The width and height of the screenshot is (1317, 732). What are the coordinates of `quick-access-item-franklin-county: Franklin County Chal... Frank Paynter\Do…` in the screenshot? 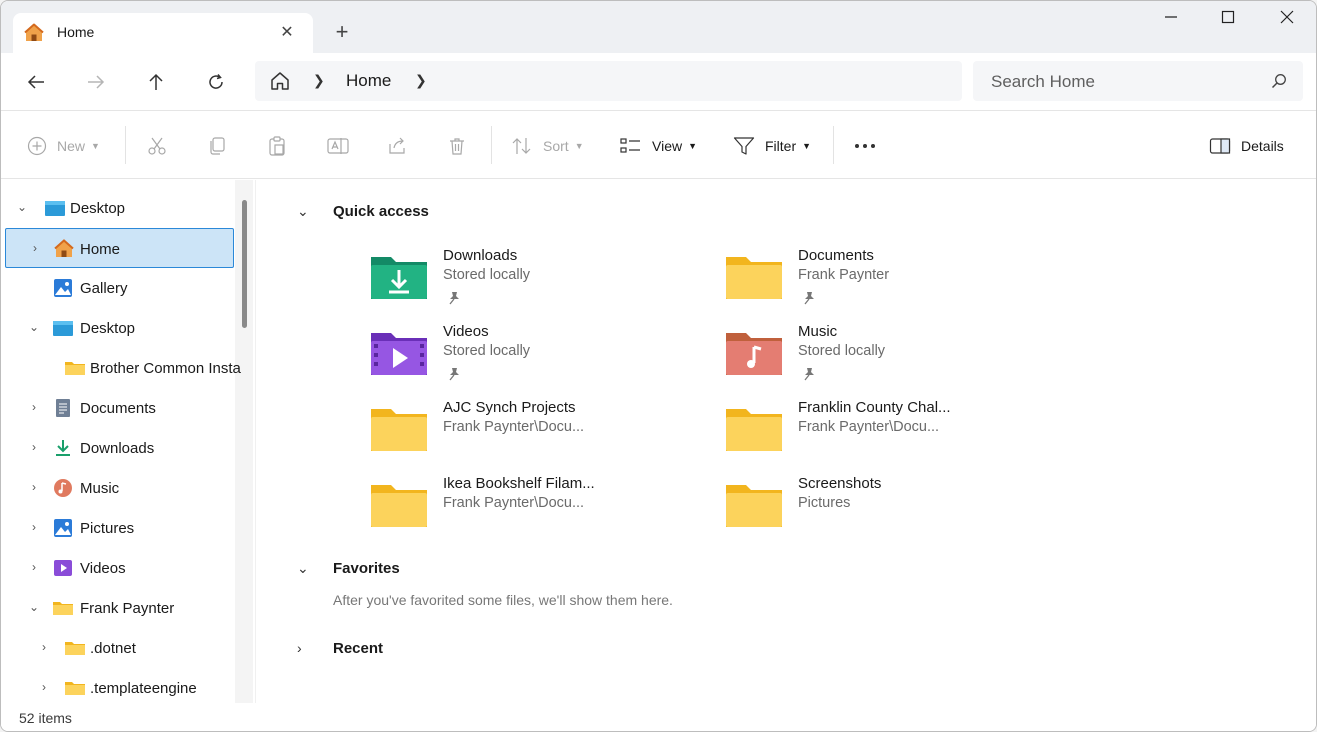 It's located at (891, 434).